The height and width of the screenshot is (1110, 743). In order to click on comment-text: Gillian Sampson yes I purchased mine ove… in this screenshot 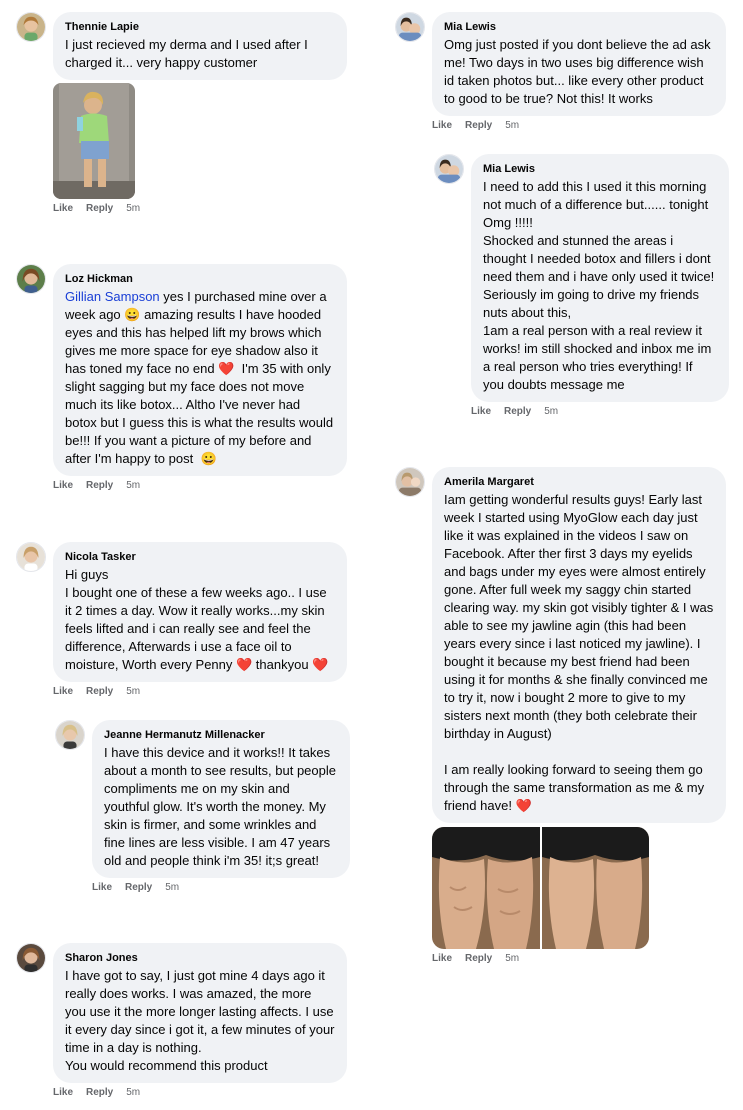, I will do `click(200, 378)`.